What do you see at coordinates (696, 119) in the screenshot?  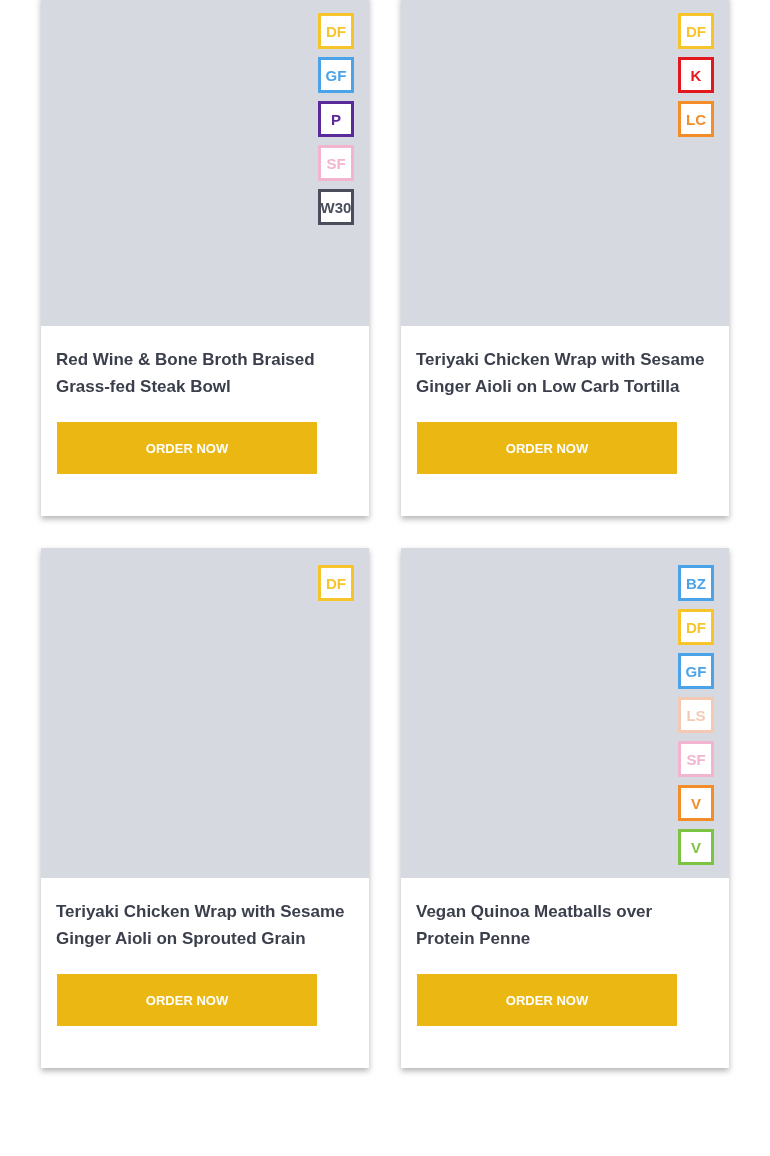 I see `diet-badge: LC` at bounding box center [696, 119].